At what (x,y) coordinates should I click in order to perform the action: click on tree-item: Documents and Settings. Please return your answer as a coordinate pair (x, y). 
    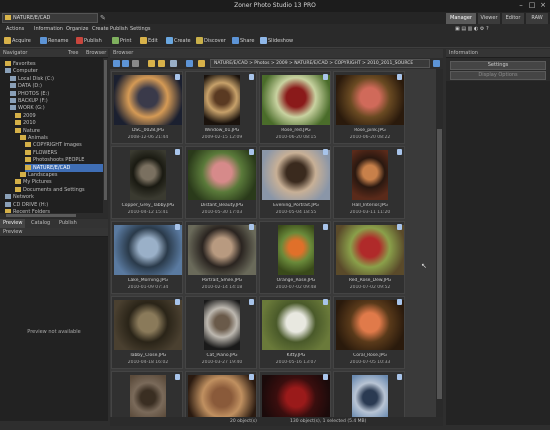
    Looking at the image, I should click on (59, 190).